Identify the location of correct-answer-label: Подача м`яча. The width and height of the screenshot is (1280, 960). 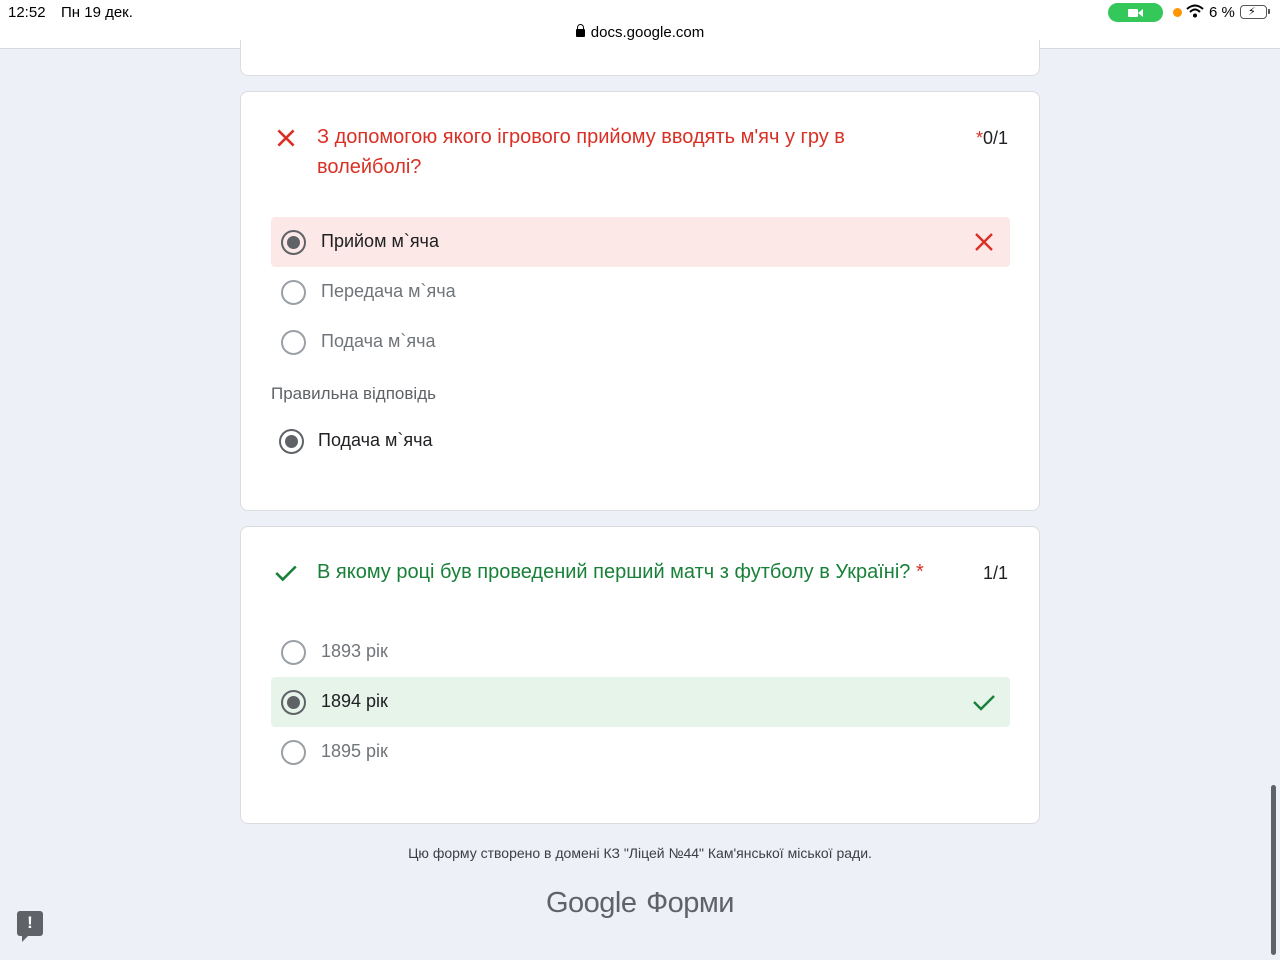
(375, 440).